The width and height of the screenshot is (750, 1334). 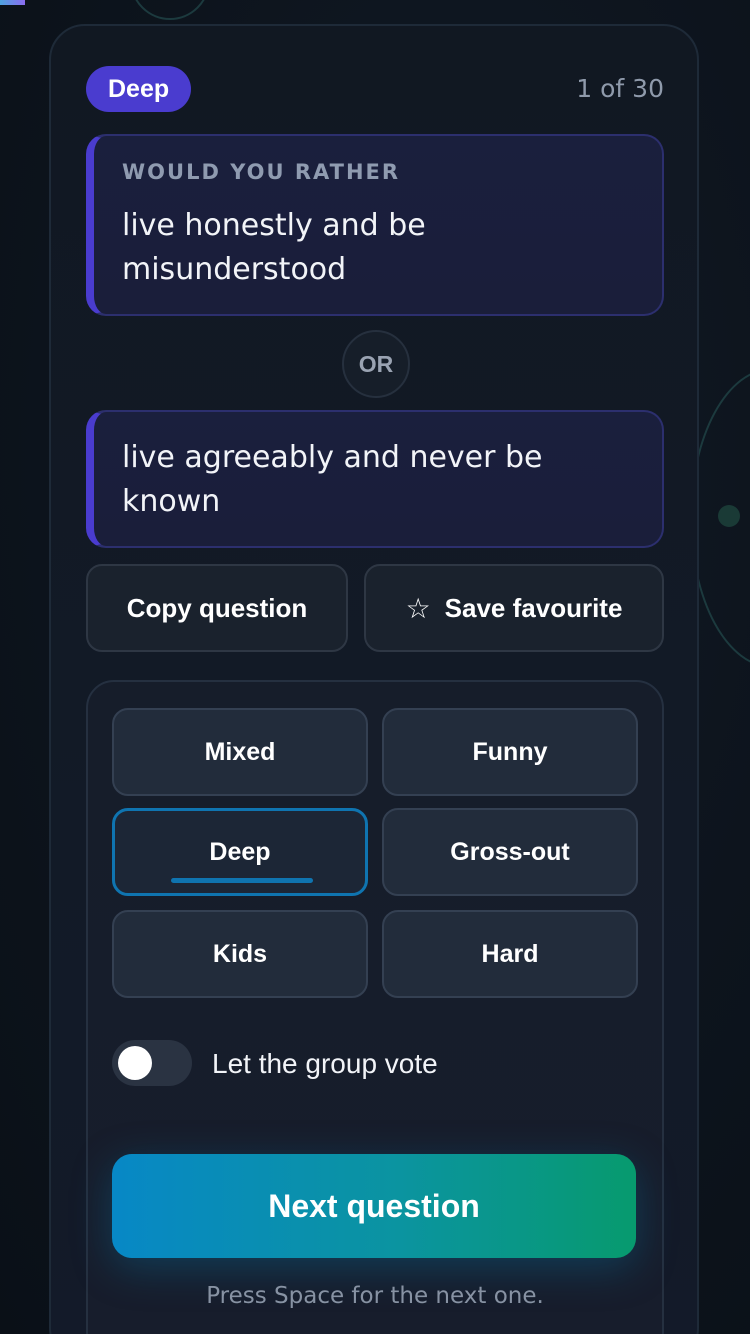 I want to click on toggle-knob, so click(x=135, y=1063).